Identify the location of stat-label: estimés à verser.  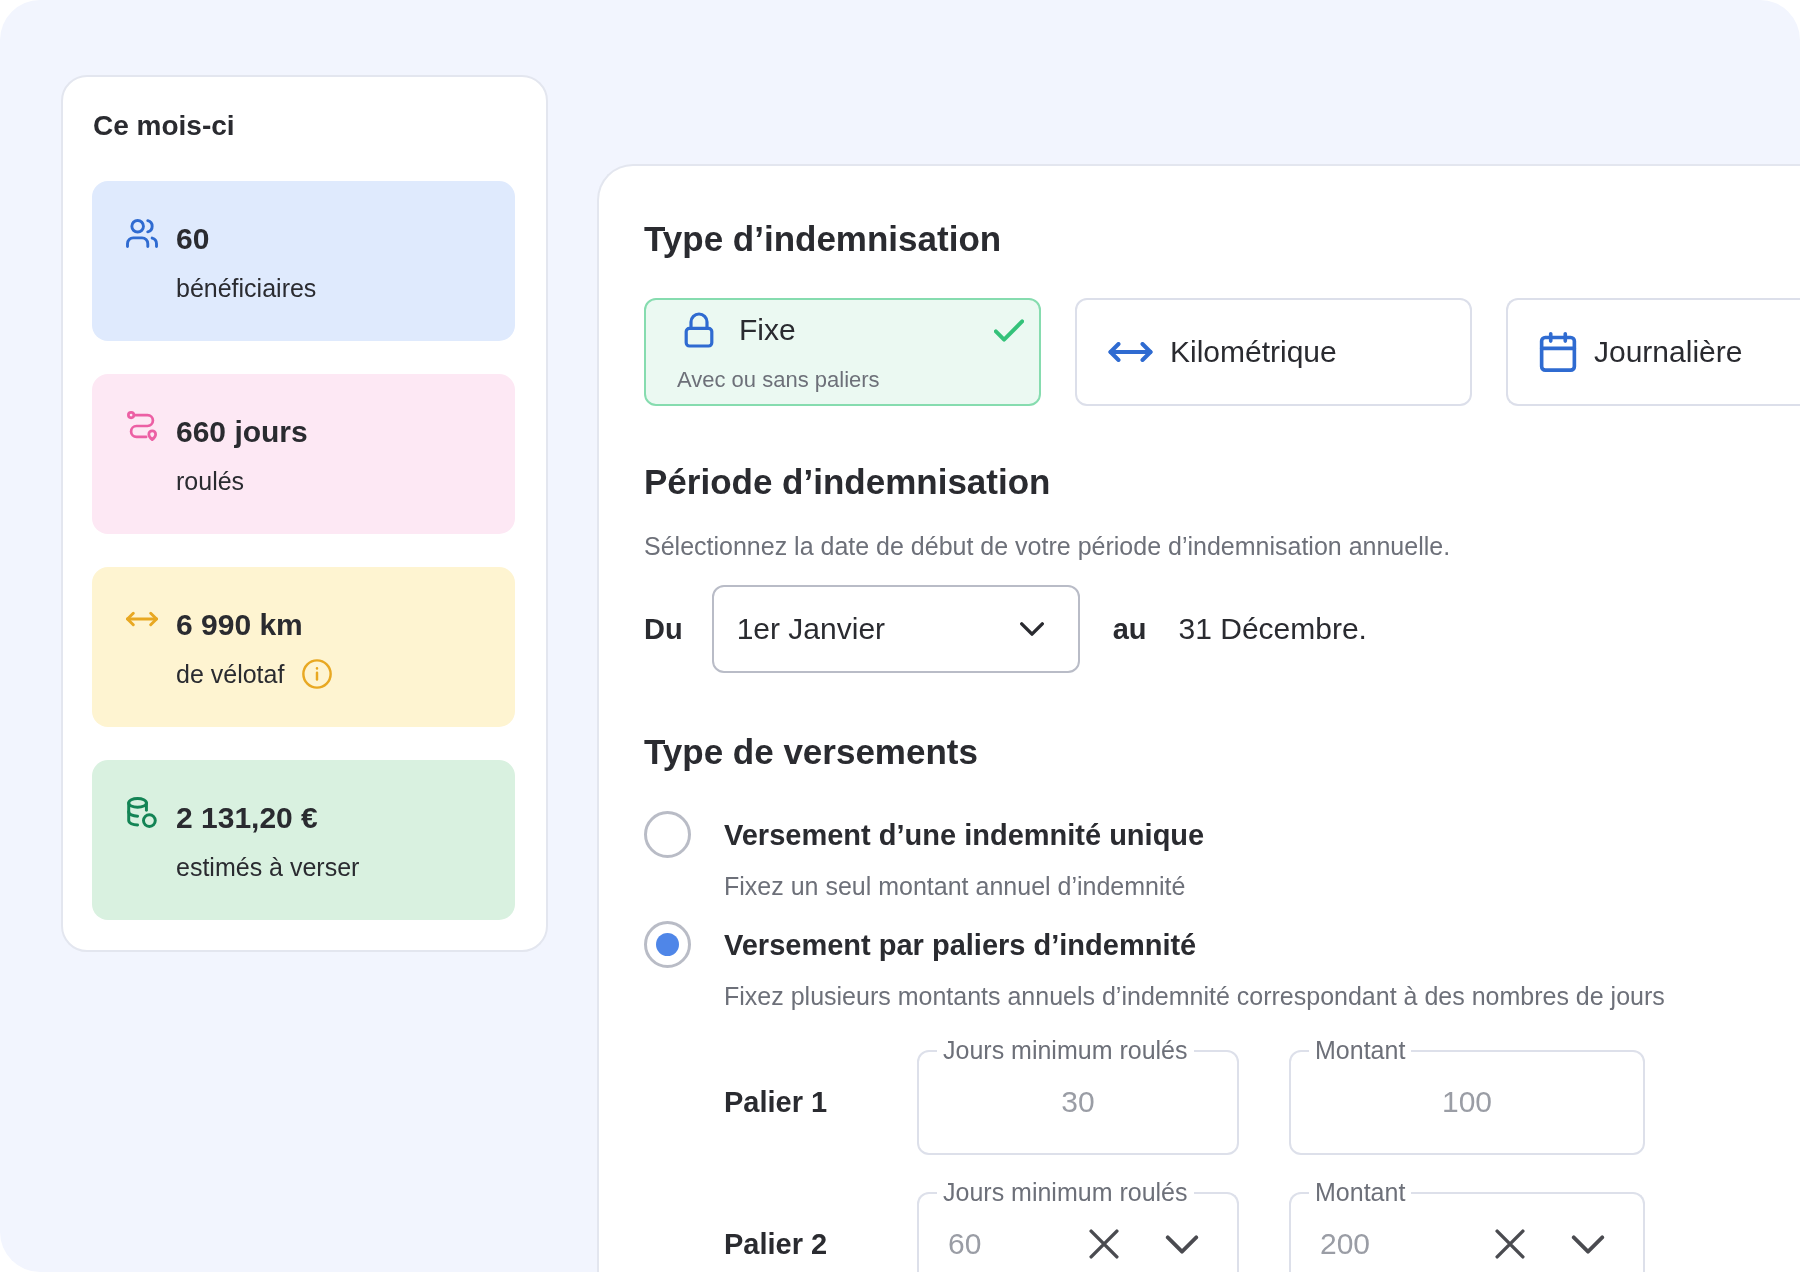
(268, 867).